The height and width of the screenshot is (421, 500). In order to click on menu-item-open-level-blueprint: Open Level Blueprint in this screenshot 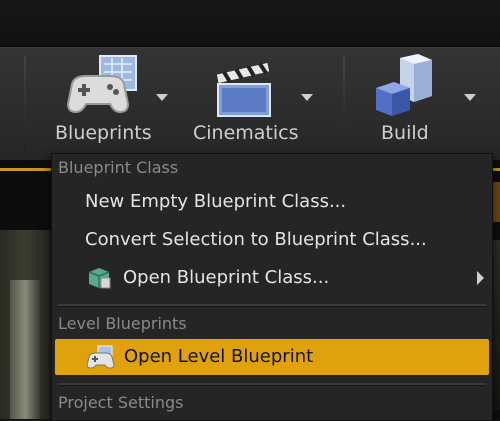, I will do `click(272, 357)`.